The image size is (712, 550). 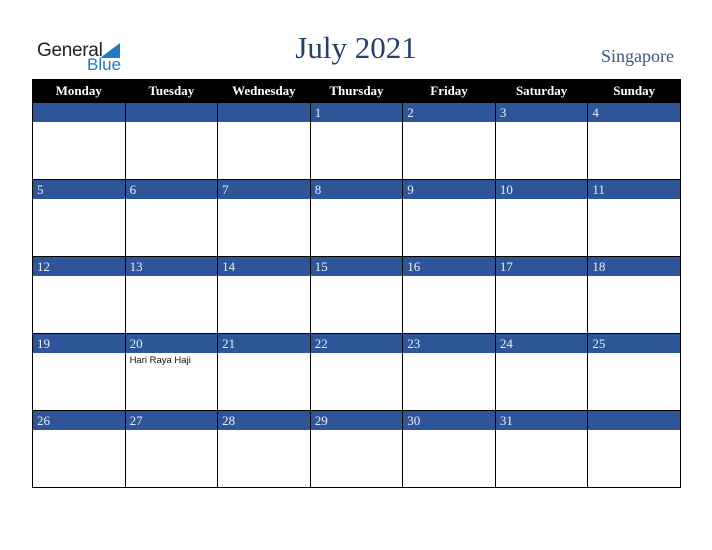 What do you see at coordinates (541, 372) in the screenshot?
I see `day-cell: 24` at bounding box center [541, 372].